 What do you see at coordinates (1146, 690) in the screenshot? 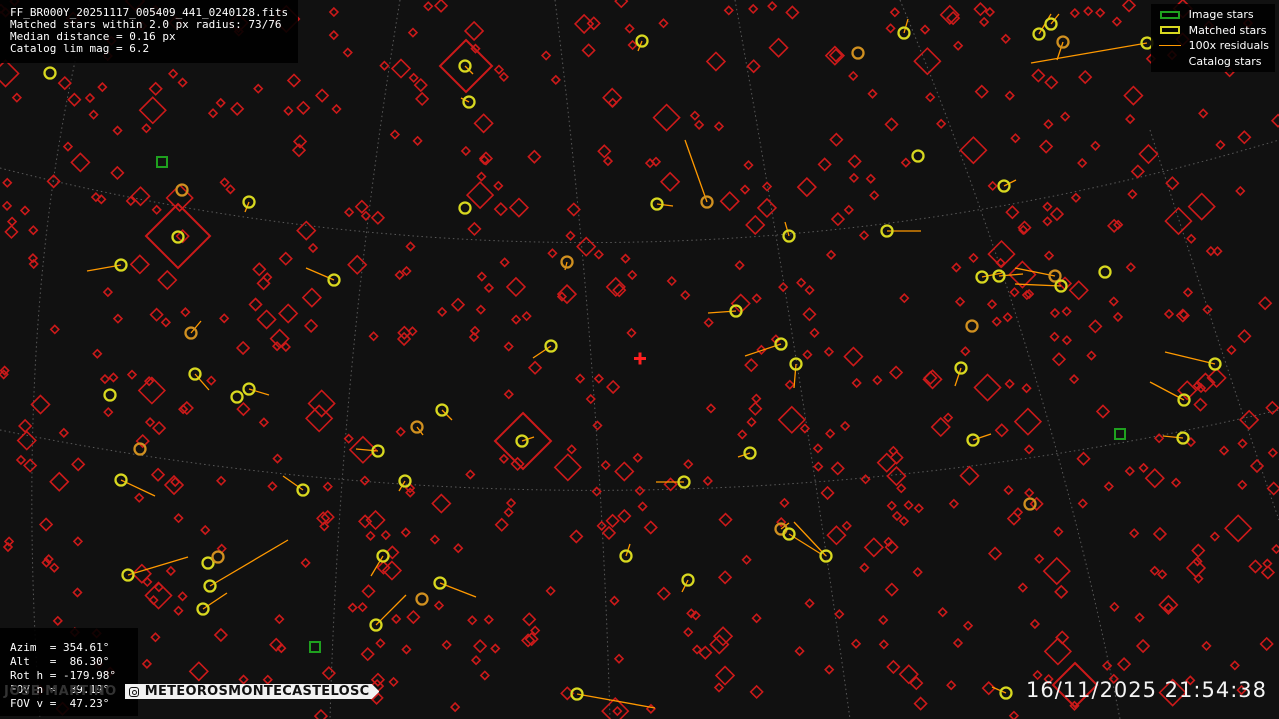
I see `capture-timestamp: 16/11/2025 21:54:38` at bounding box center [1146, 690].